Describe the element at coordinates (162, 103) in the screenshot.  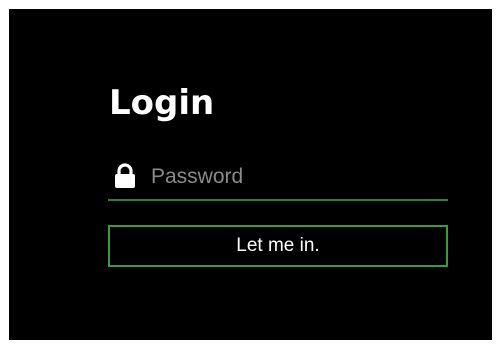
I see `login-title: Login` at that location.